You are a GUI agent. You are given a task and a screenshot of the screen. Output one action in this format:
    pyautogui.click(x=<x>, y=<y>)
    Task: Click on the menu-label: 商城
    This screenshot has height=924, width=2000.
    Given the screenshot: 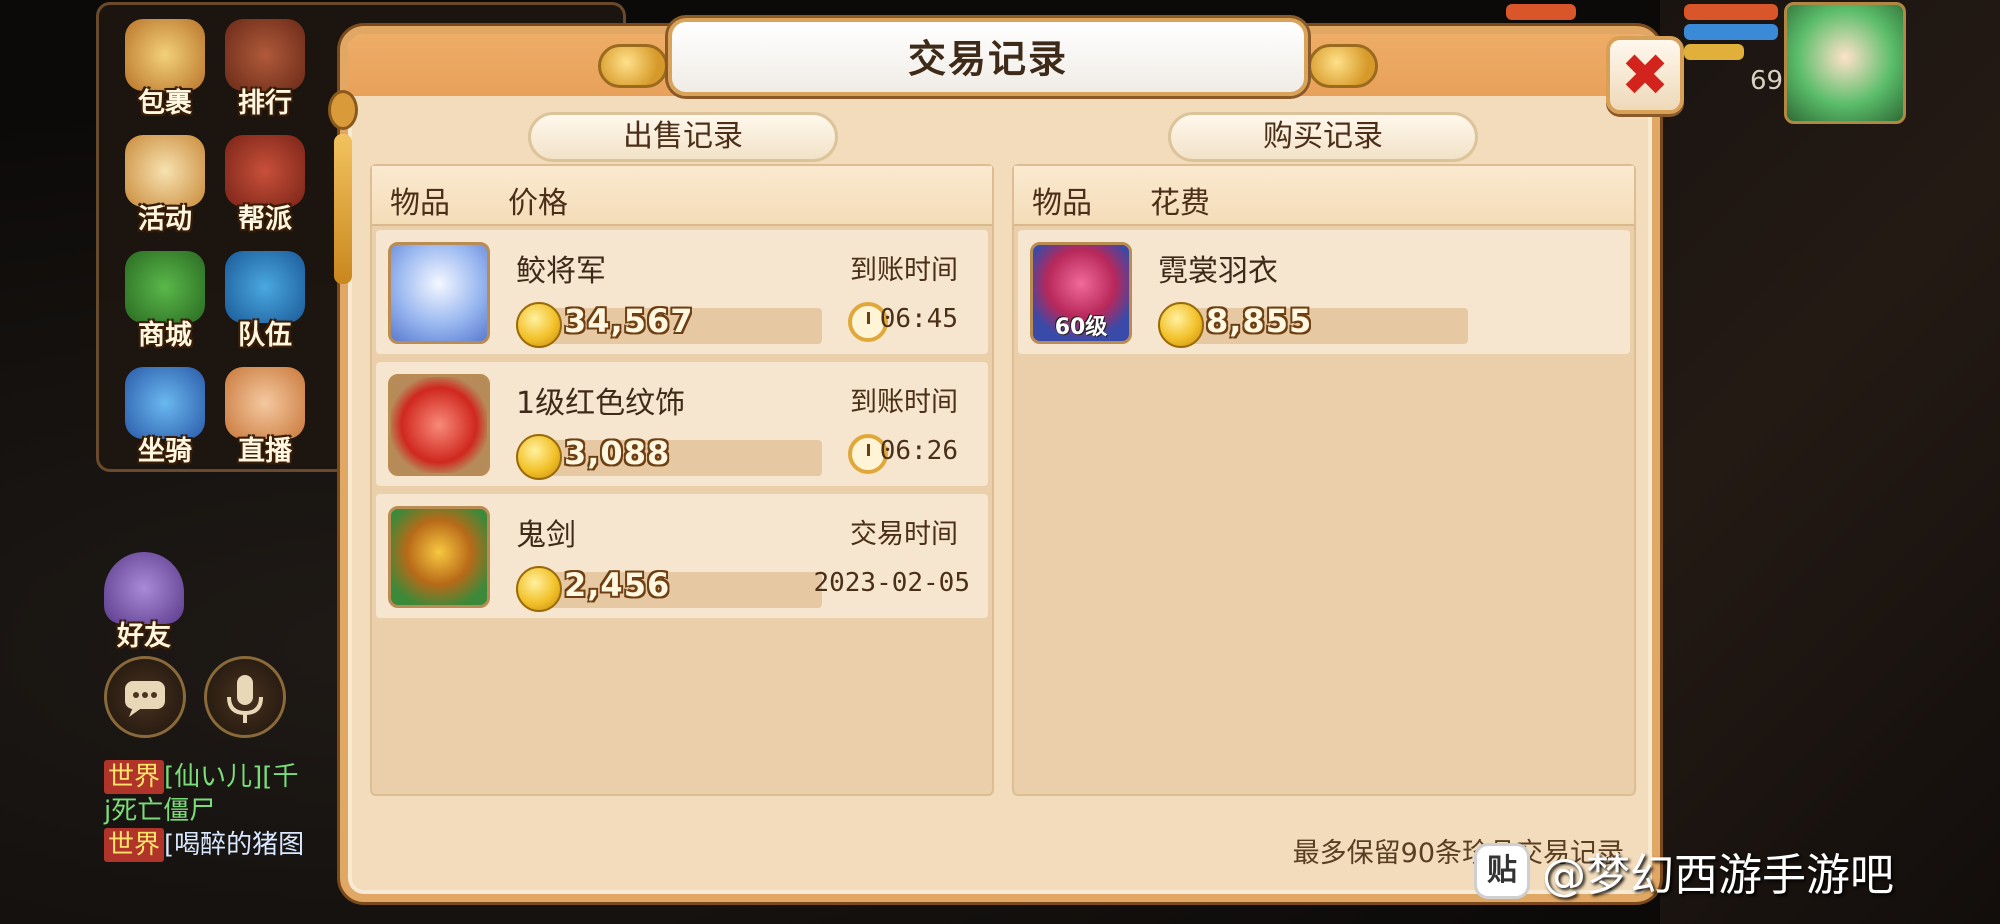 What is the action you would take?
    pyautogui.click(x=165, y=335)
    